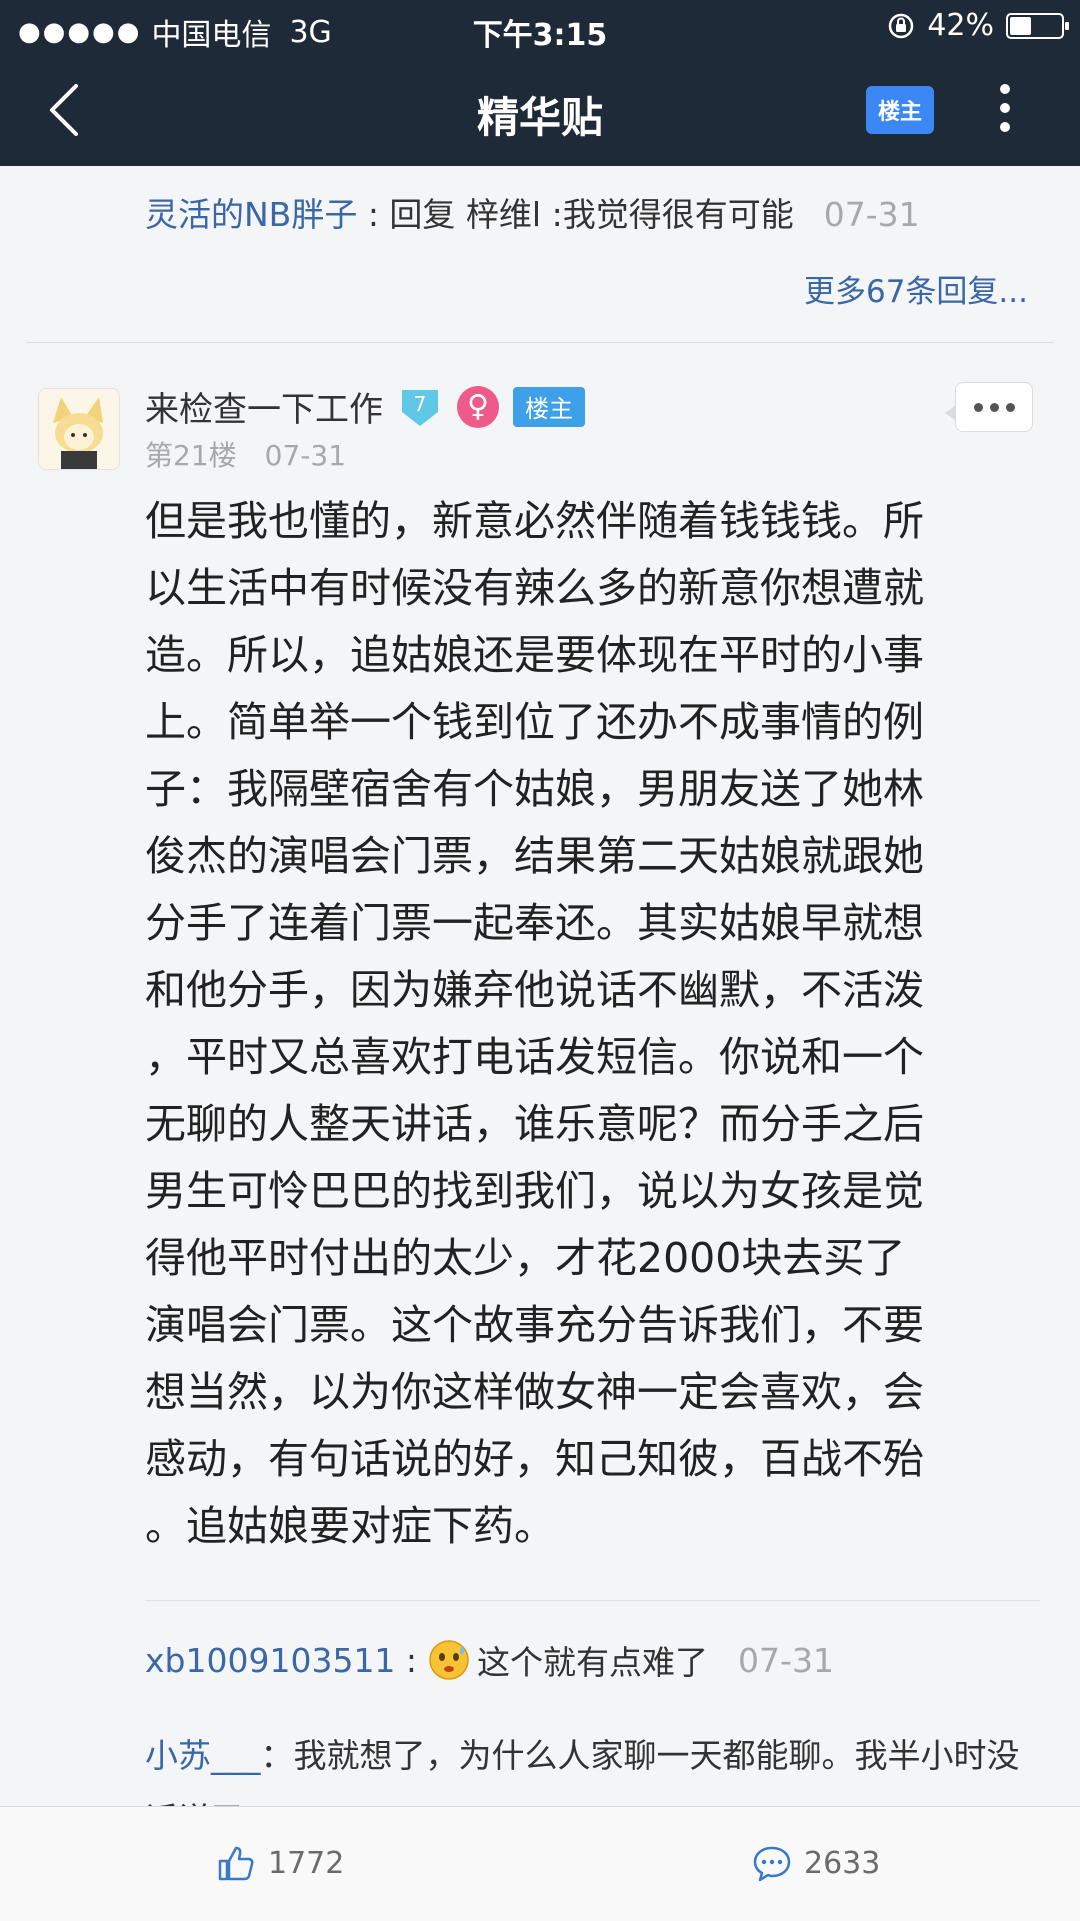 The height and width of the screenshot is (1921, 1080). What do you see at coordinates (534, 722) in the screenshot?
I see `post-body-line: 上。简单举一个钱到位了还办不成事情的例` at bounding box center [534, 722].